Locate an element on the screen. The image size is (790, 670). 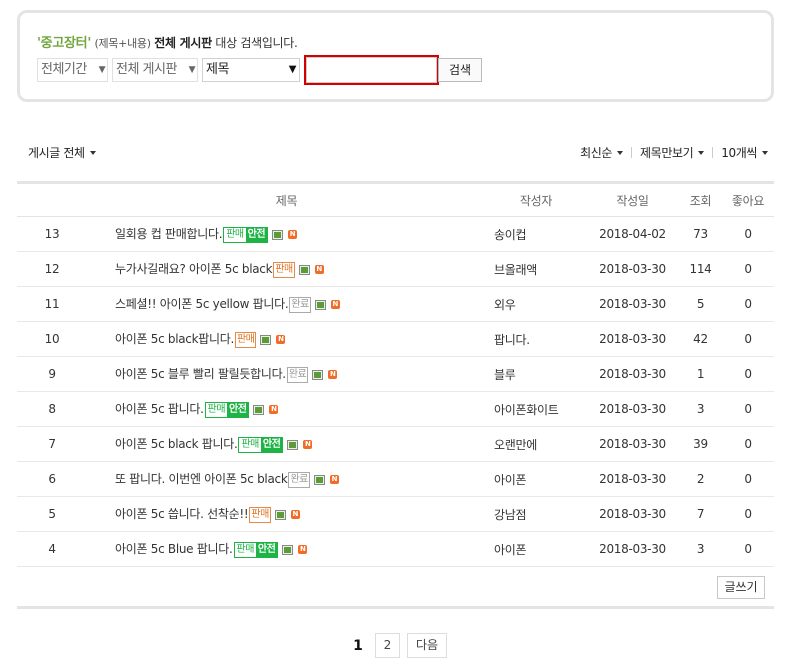
post-title-link: 아이폰 5c Blue 팝니다. is located at coordinates (174, 549).